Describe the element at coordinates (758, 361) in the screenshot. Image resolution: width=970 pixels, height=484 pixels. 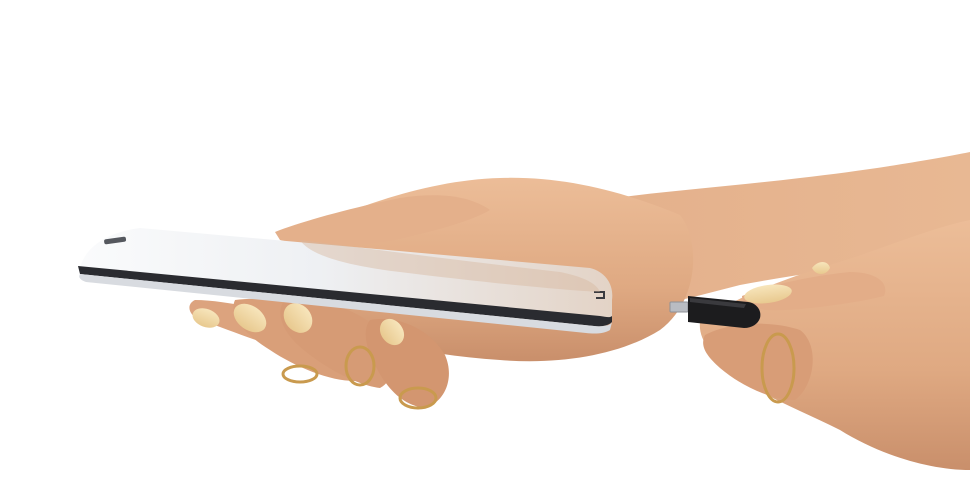
I see `right-index-finger` at that location.